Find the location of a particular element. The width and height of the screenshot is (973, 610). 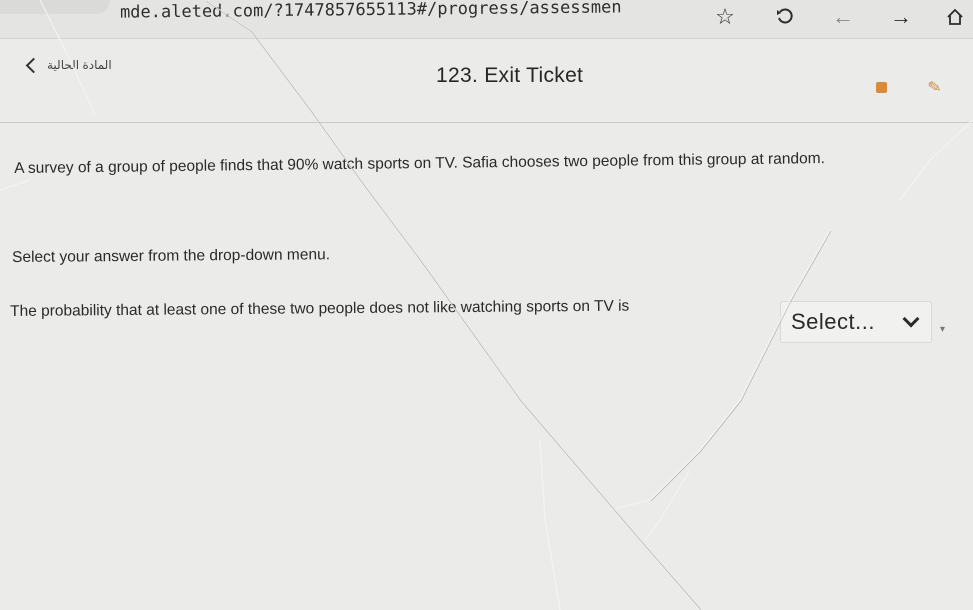

back-link: المادة الحالية is located at coordinates (68, 65).